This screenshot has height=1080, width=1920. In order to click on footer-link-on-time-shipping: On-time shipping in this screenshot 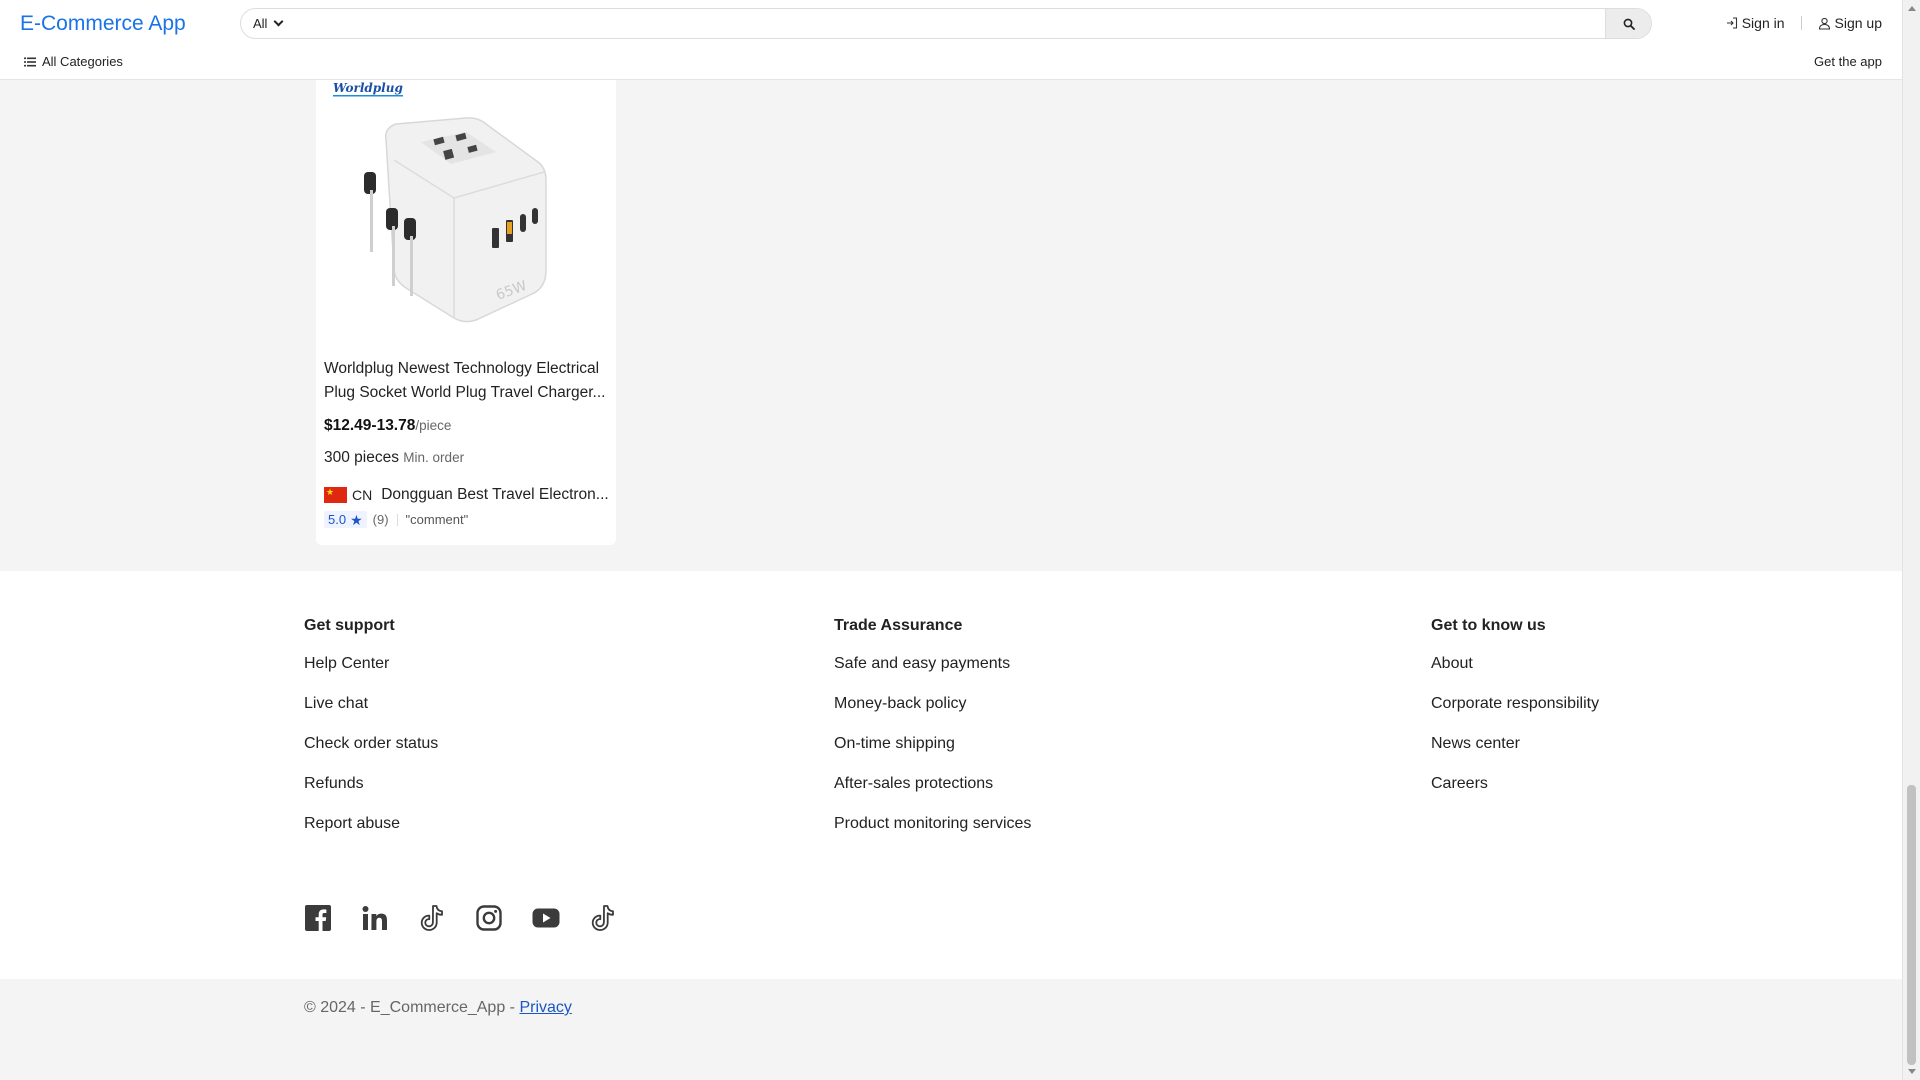, I will do `click(932, 754)`.